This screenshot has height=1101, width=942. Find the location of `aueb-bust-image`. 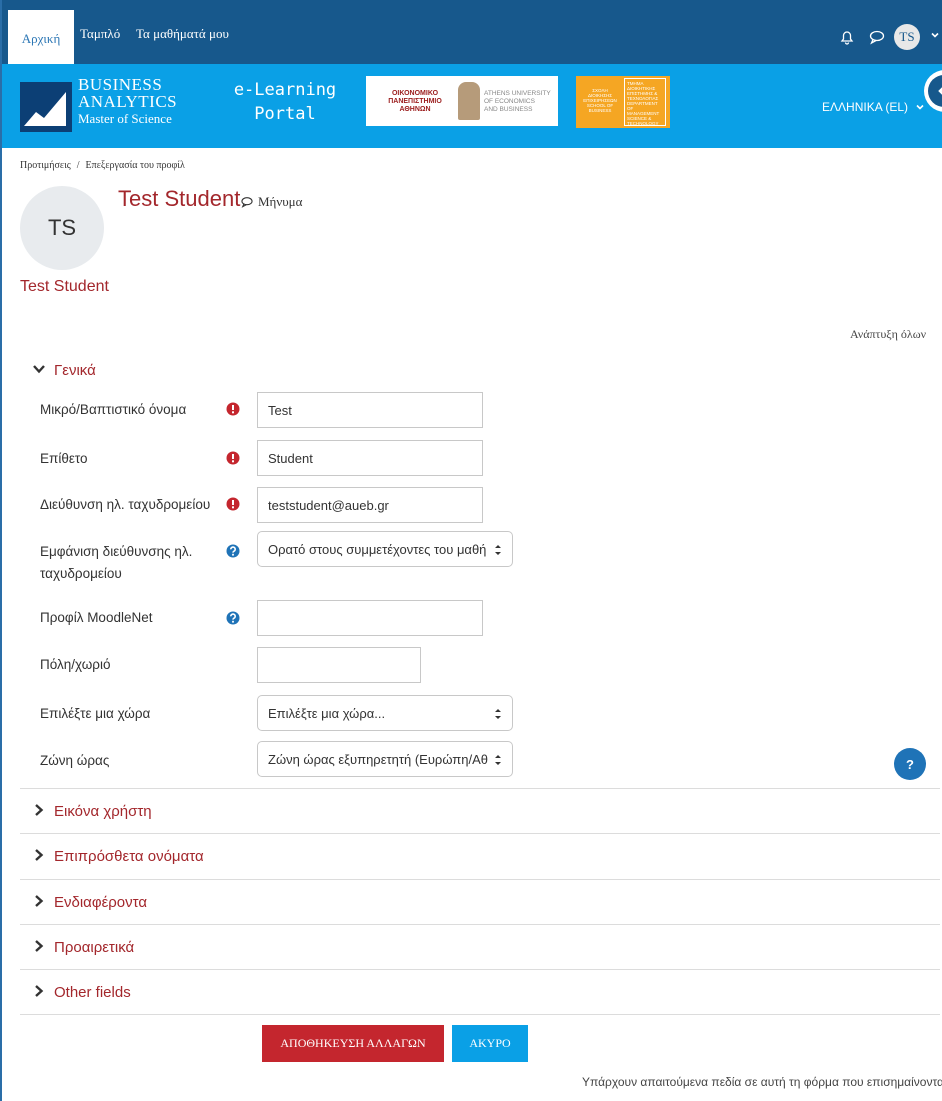

aueb-bust-image is located at coordinates (469, 101).